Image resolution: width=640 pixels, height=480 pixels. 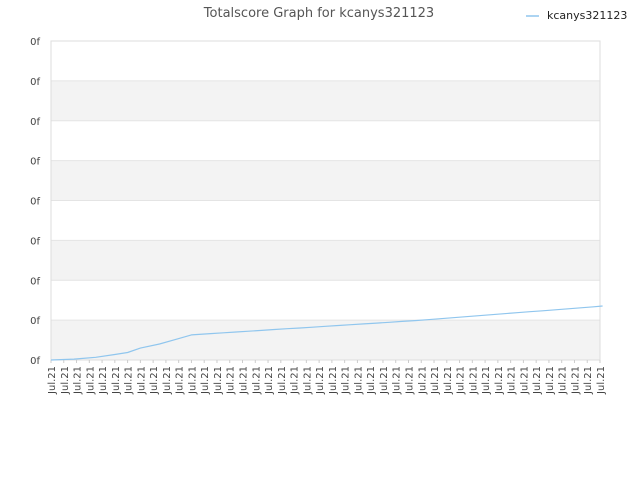 What do you see at coordinates (318, 13) in the screenshot?
I see `chart-title: Totalscore Graph for kcanys321123` at bounding box center [318, 13].